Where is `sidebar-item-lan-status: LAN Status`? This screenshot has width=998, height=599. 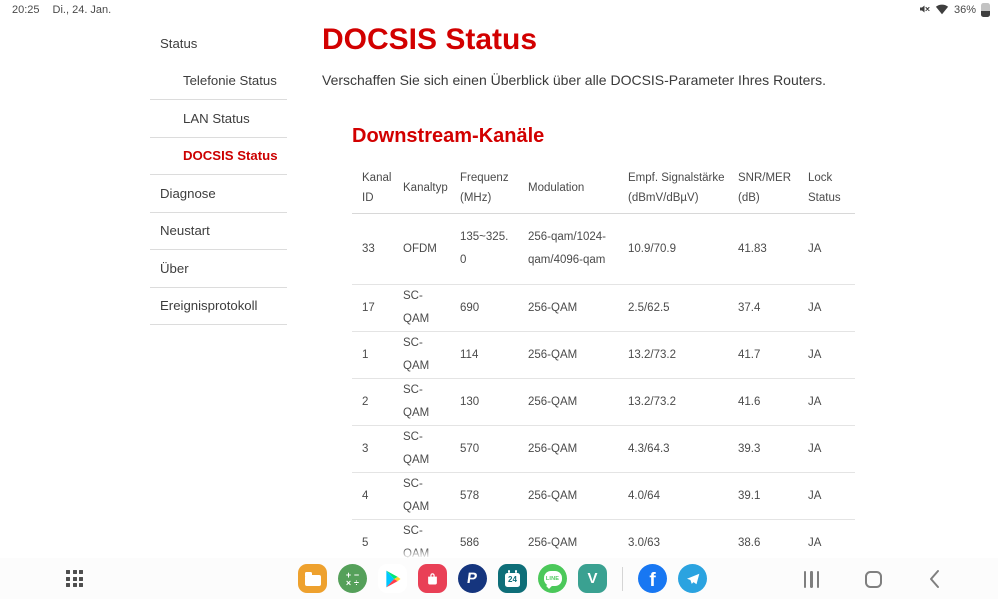 sidebar-item-lan-status: LAN Status is located at coordinates (218, 119).